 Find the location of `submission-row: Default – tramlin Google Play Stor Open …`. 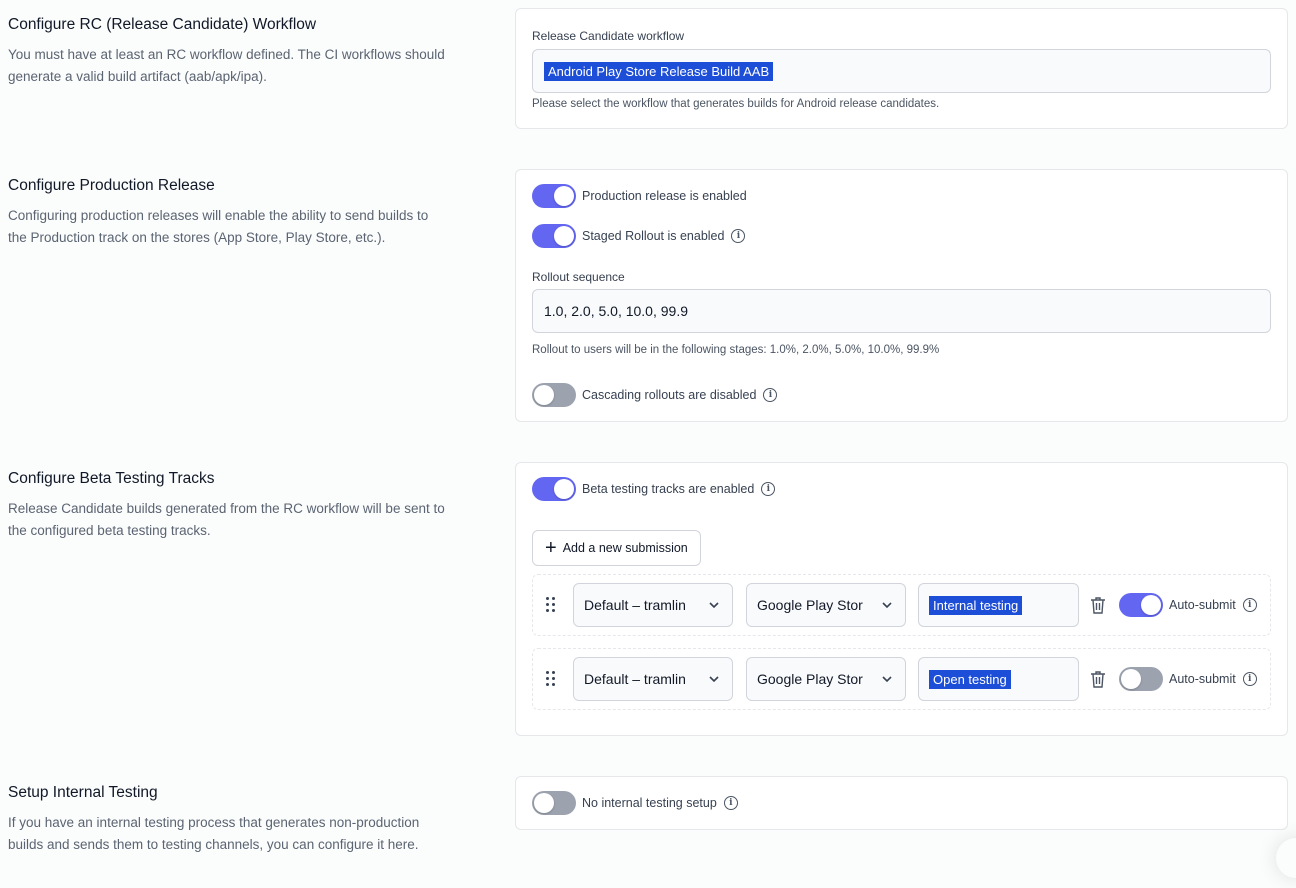

submission-row: Default – tramlin Google Play Stor Open … is located at coordinates (901, 679).